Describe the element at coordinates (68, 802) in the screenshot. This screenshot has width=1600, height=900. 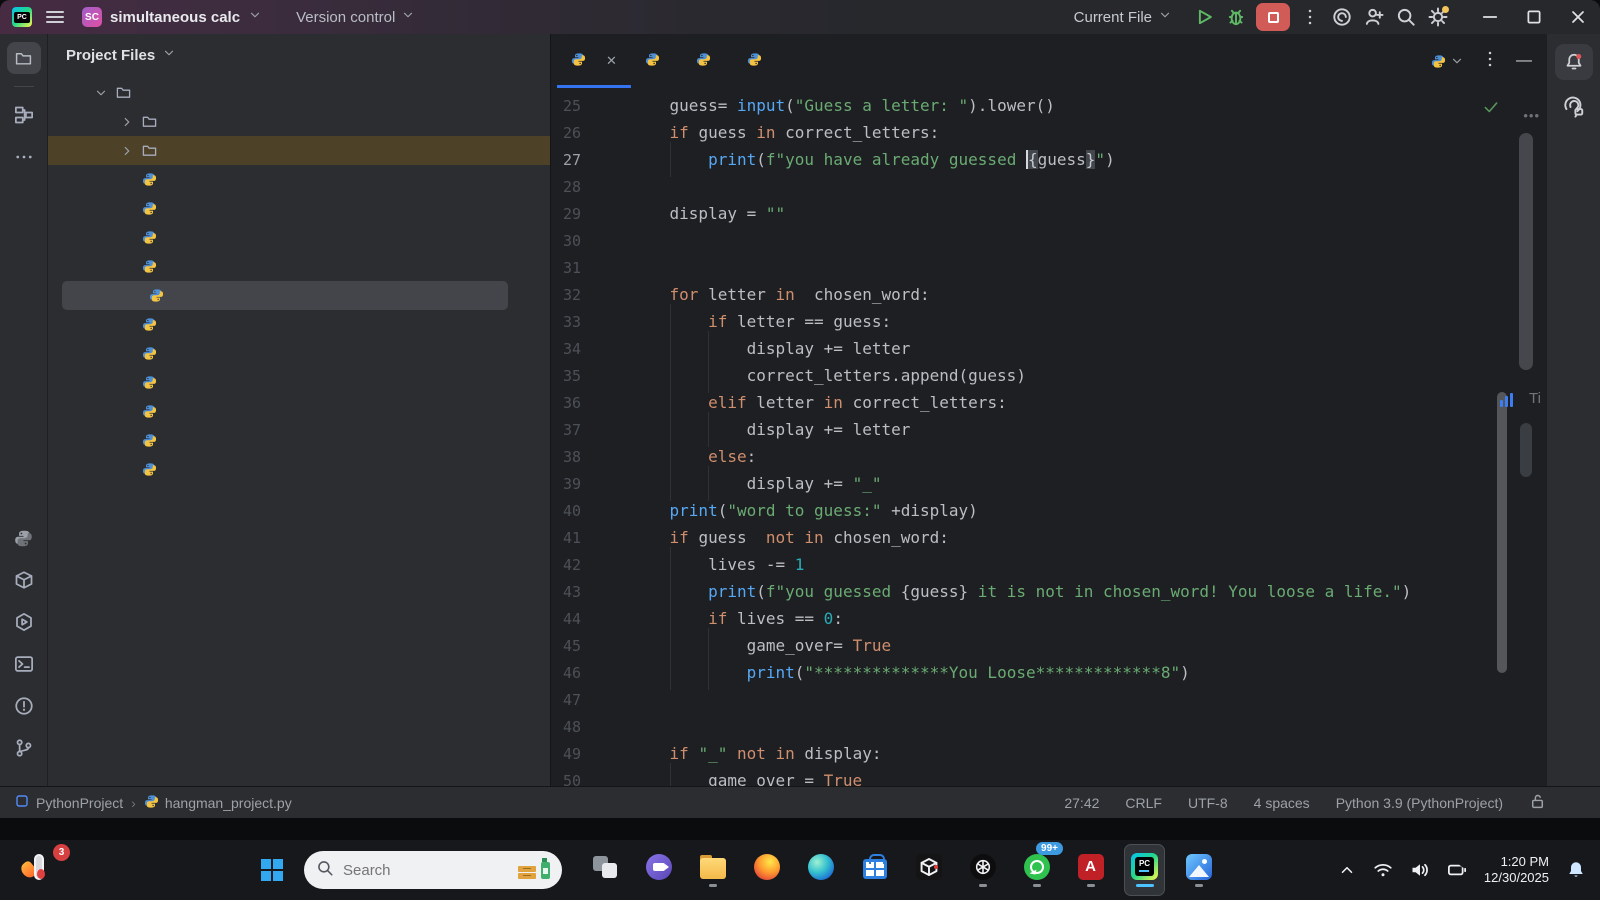
I see `breadcrumb-module: PythonProject` at that location.